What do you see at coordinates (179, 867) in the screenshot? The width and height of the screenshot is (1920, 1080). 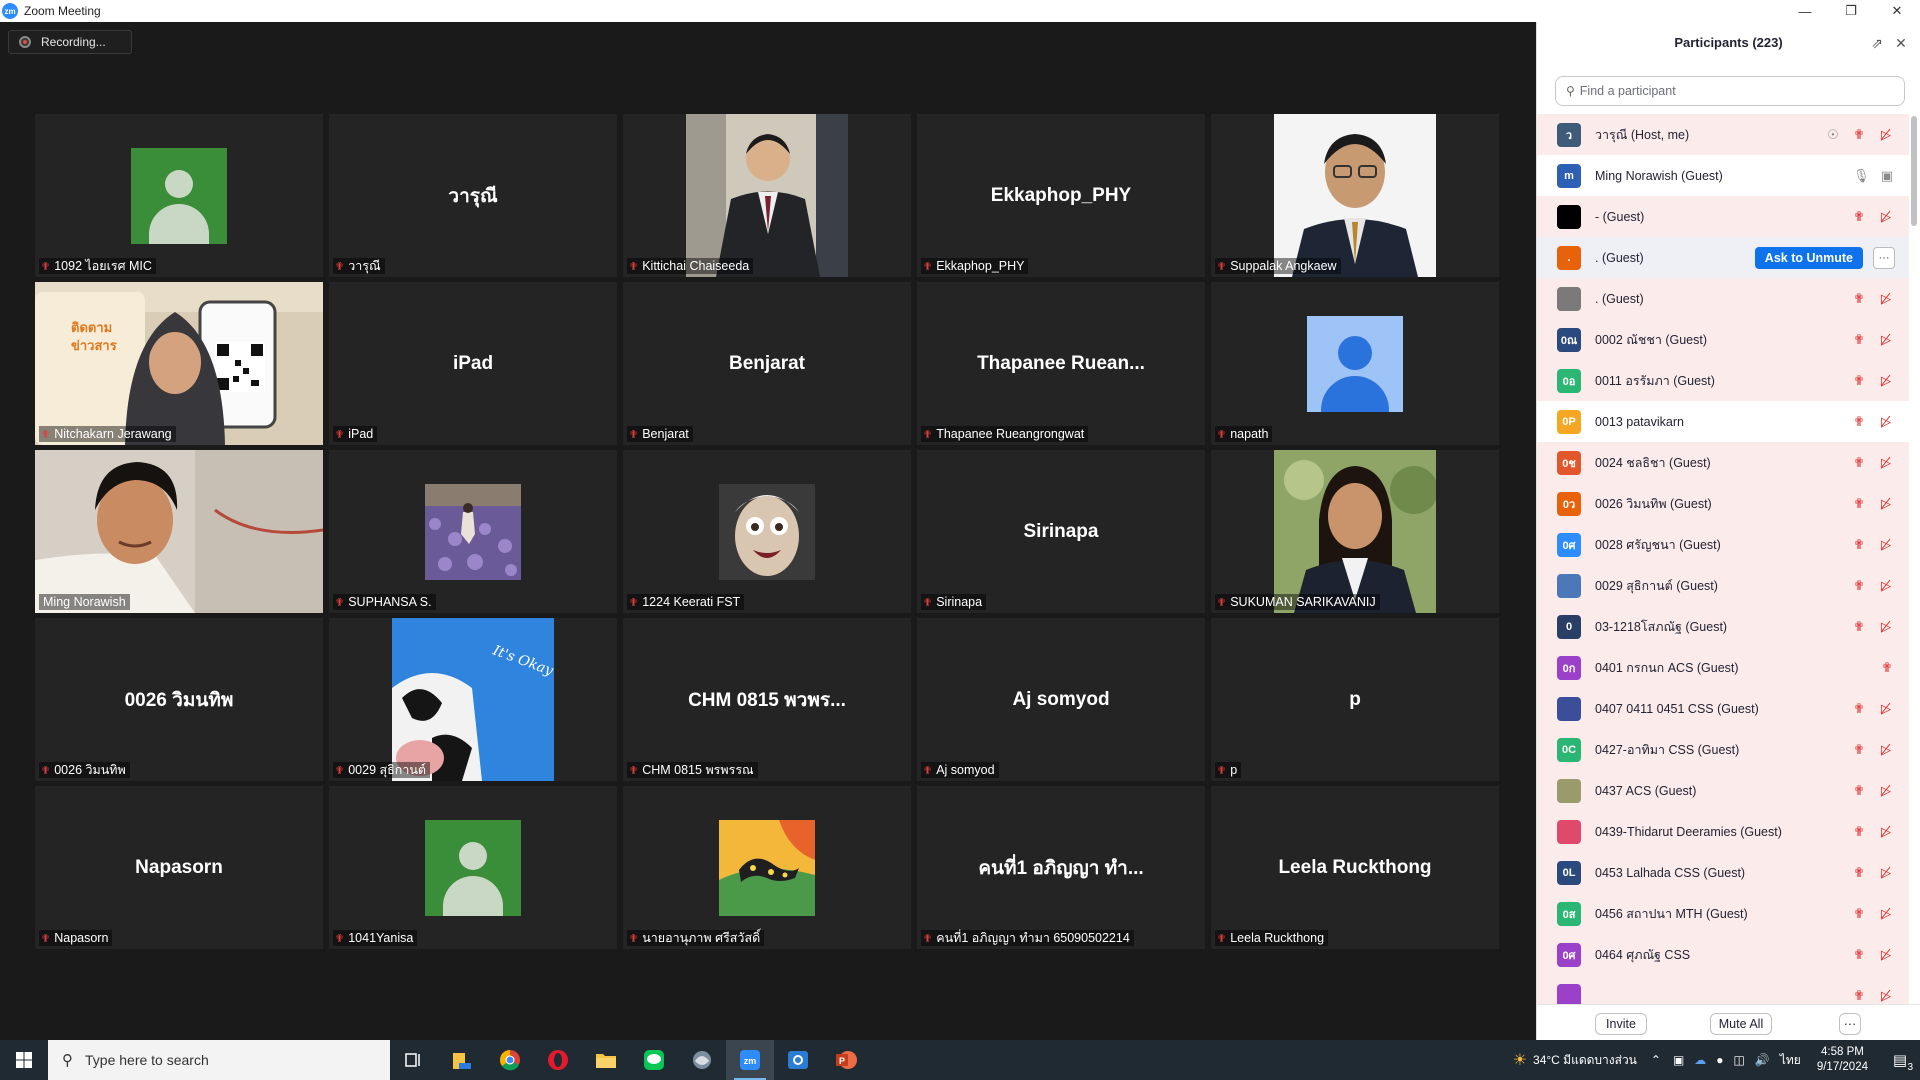 I see `video-tile: Napasorn ✟ Napasorn` at bounding box center [179, 867].